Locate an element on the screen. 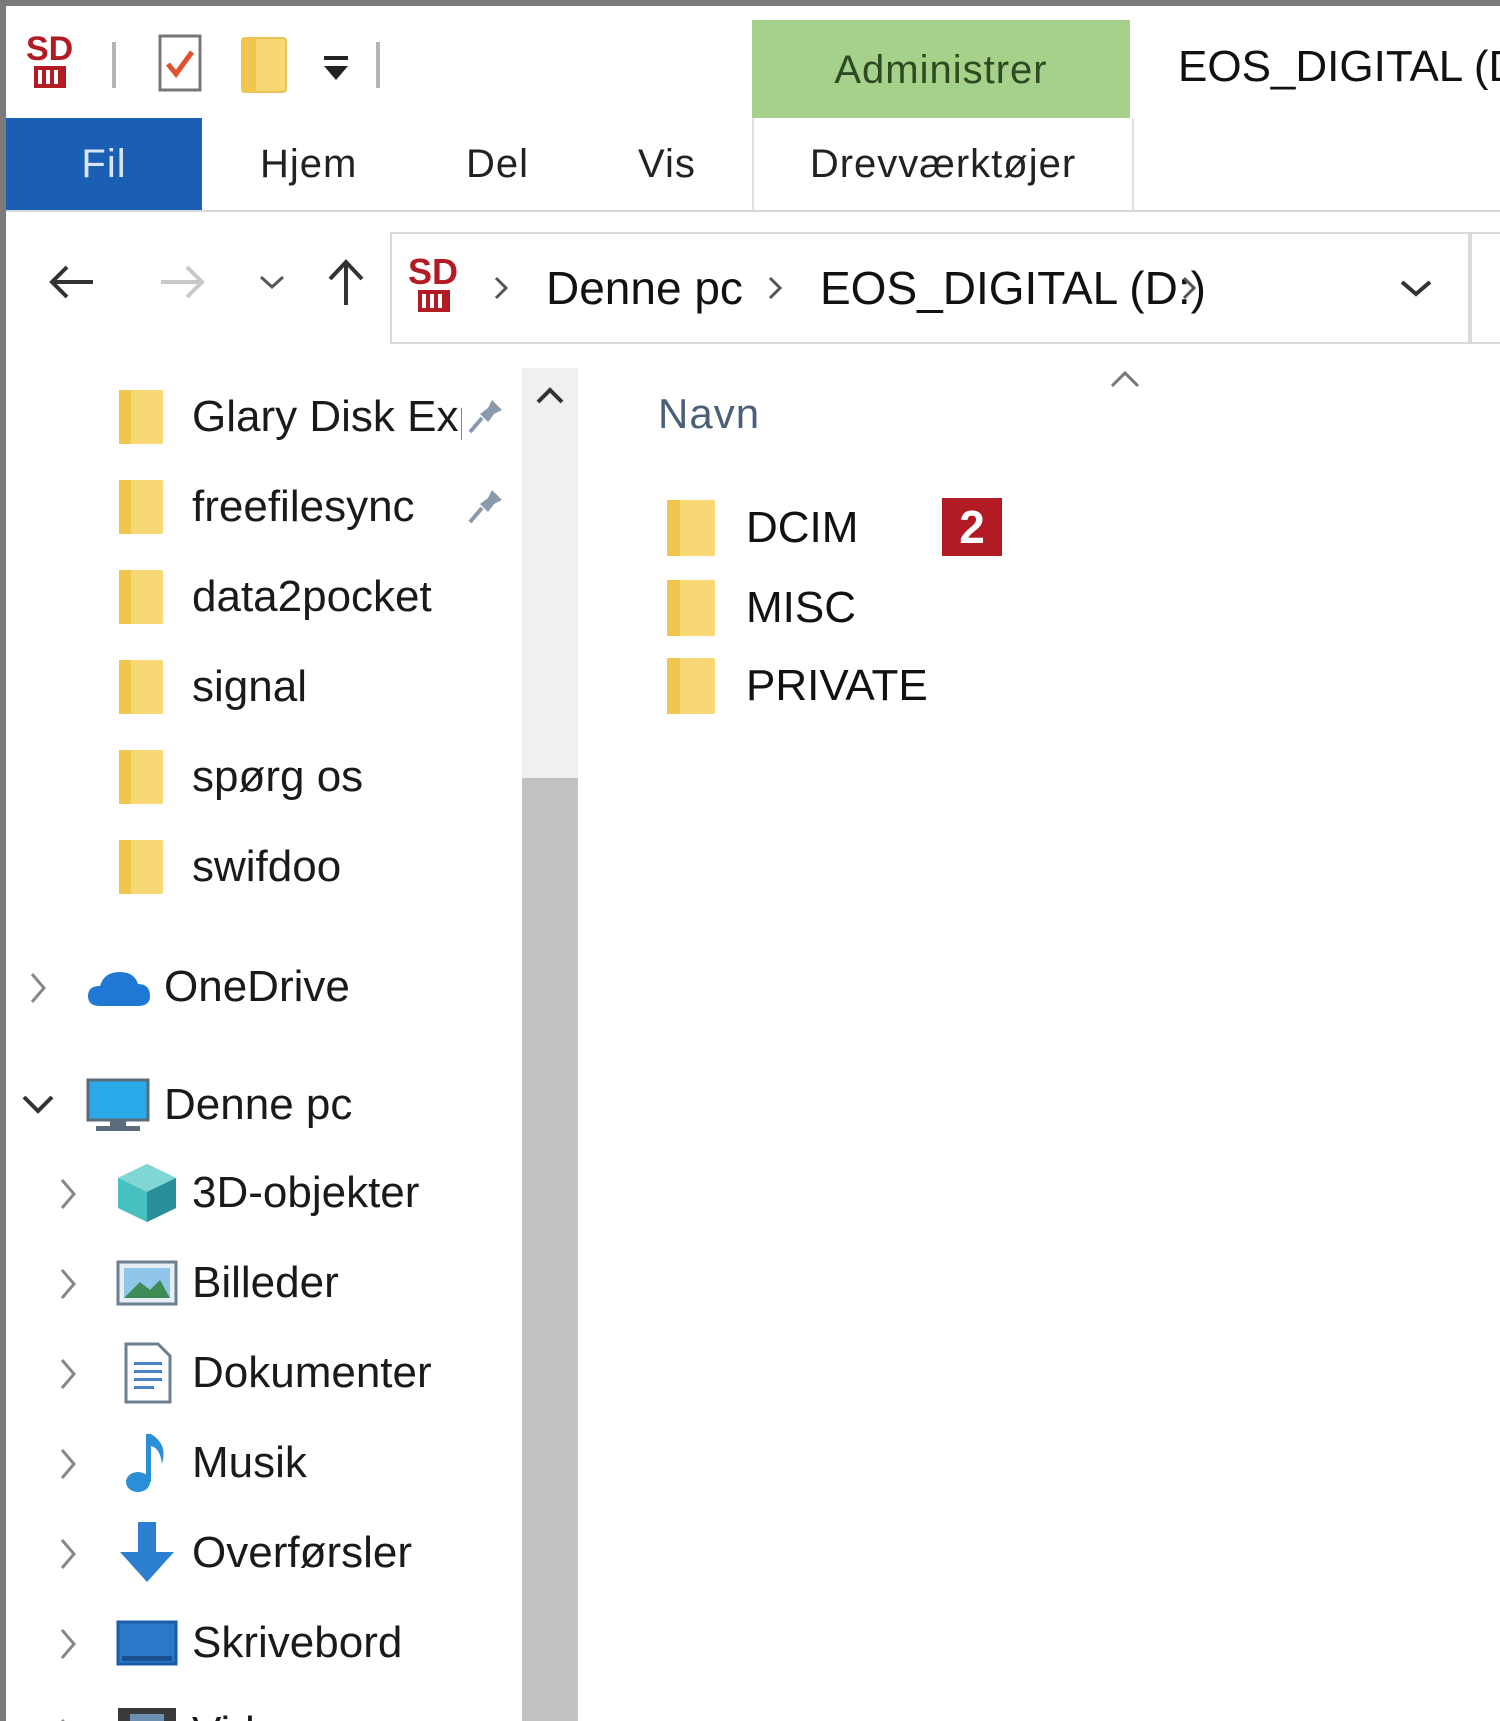  arrow-up-icon is located at coordinates (346, 282).